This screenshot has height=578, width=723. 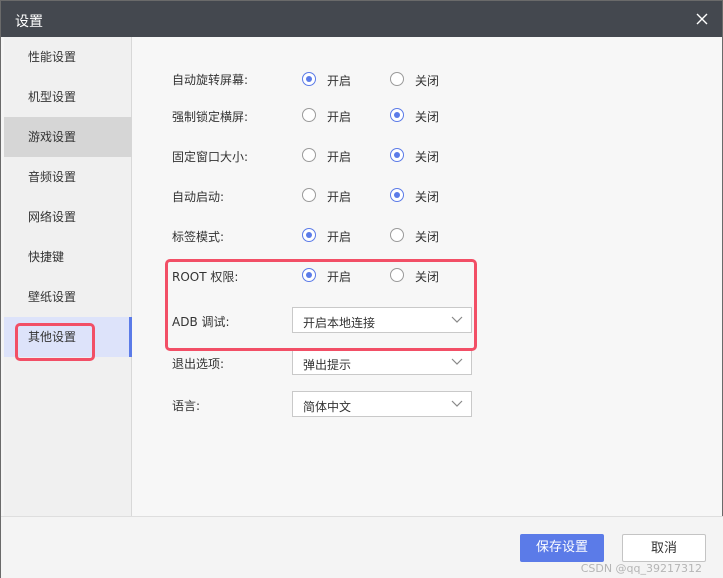 I want to click on exit-option-select: 弹出提示, so click(x=382, y=362).